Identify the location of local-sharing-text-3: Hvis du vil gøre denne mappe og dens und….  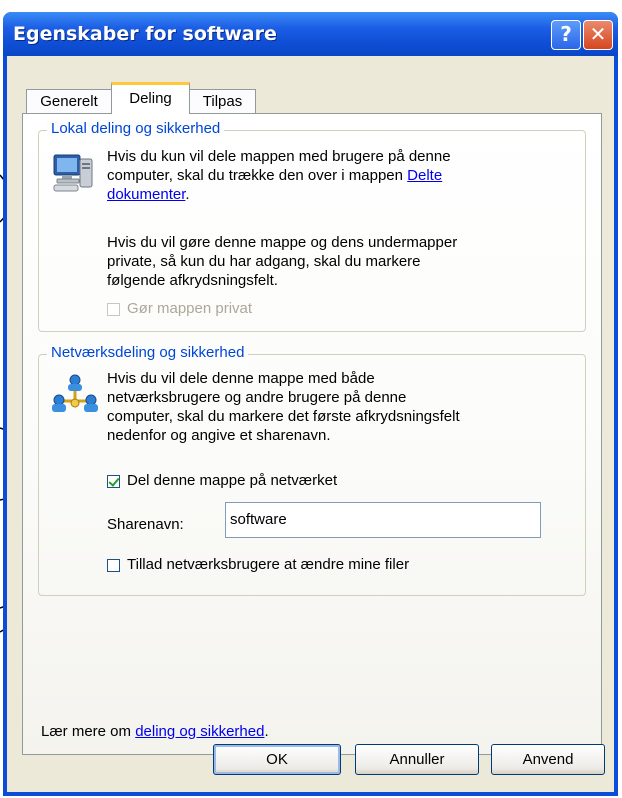
(282, 242).